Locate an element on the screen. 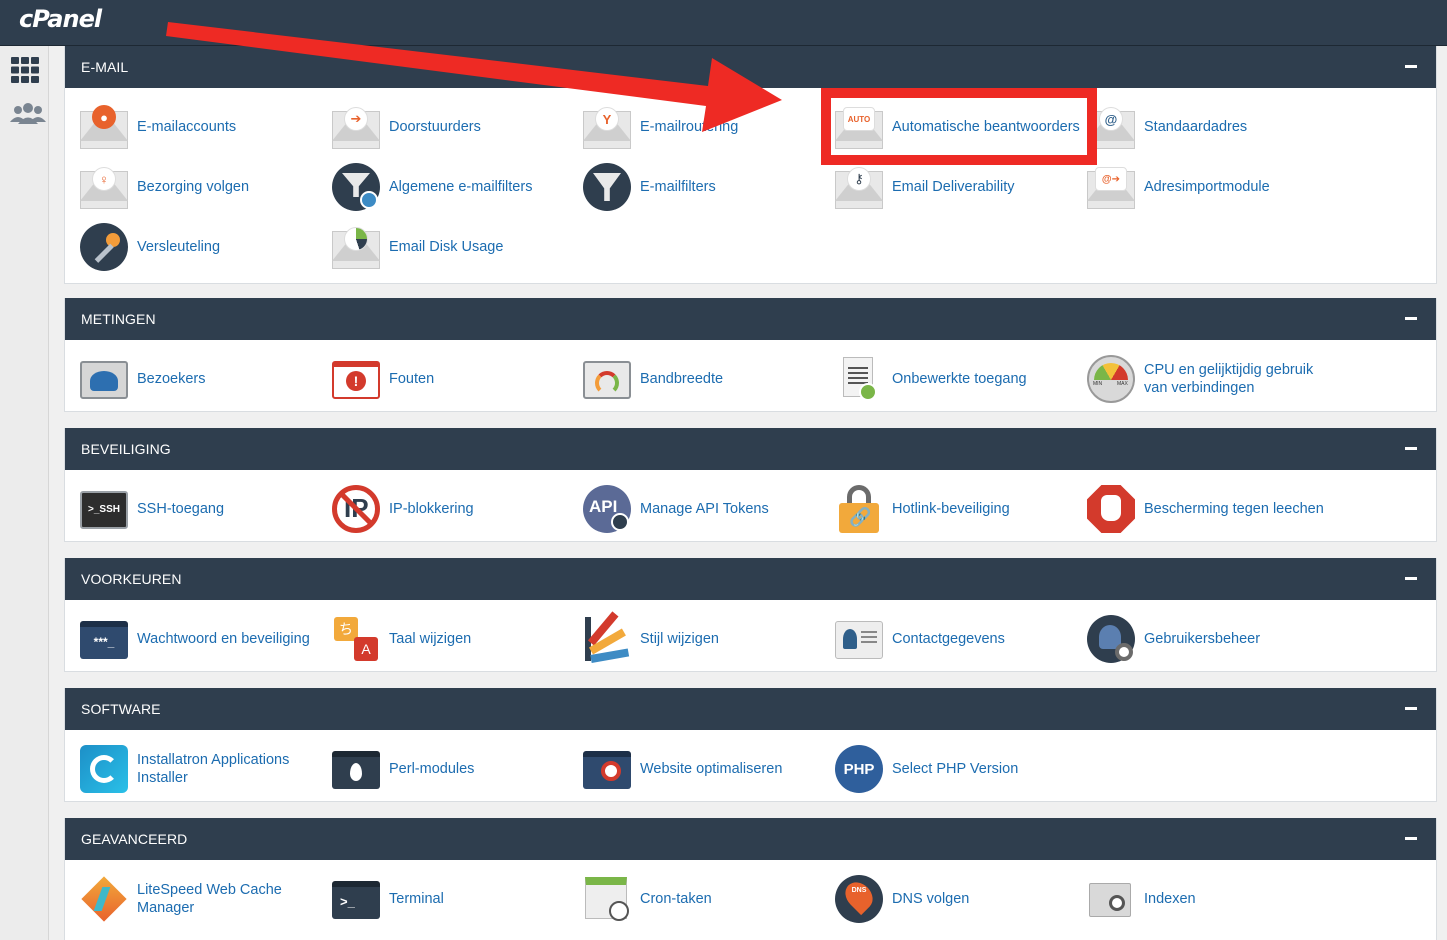 The height and width of the screenshot is (940, 1447). item-litespeed: LiteSpeed Web Cache Manager is located at coordinates (198, 899).